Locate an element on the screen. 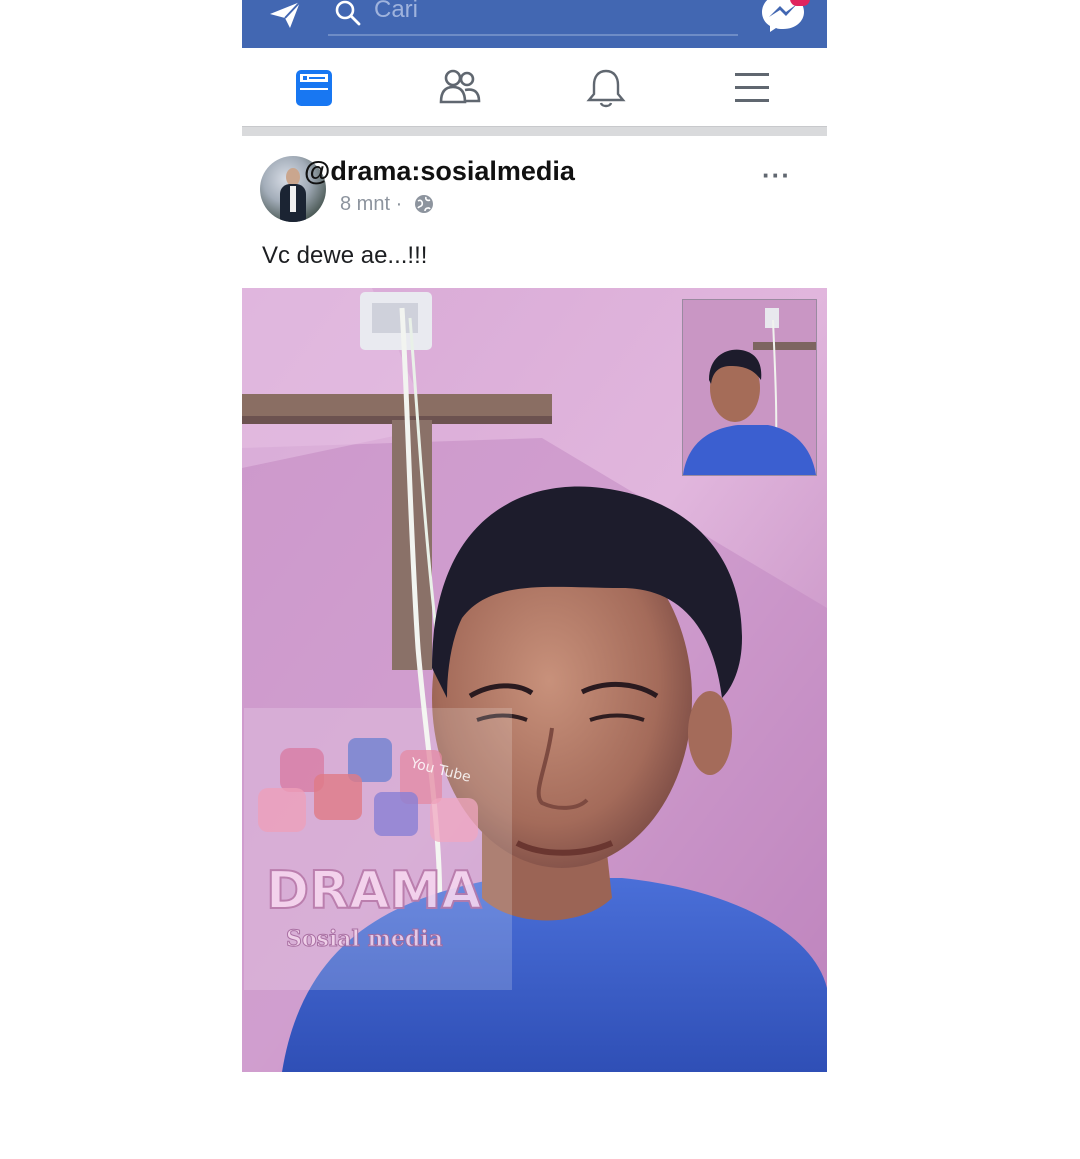  post-time: 8 mnt · is located at coordinates (371, 204).